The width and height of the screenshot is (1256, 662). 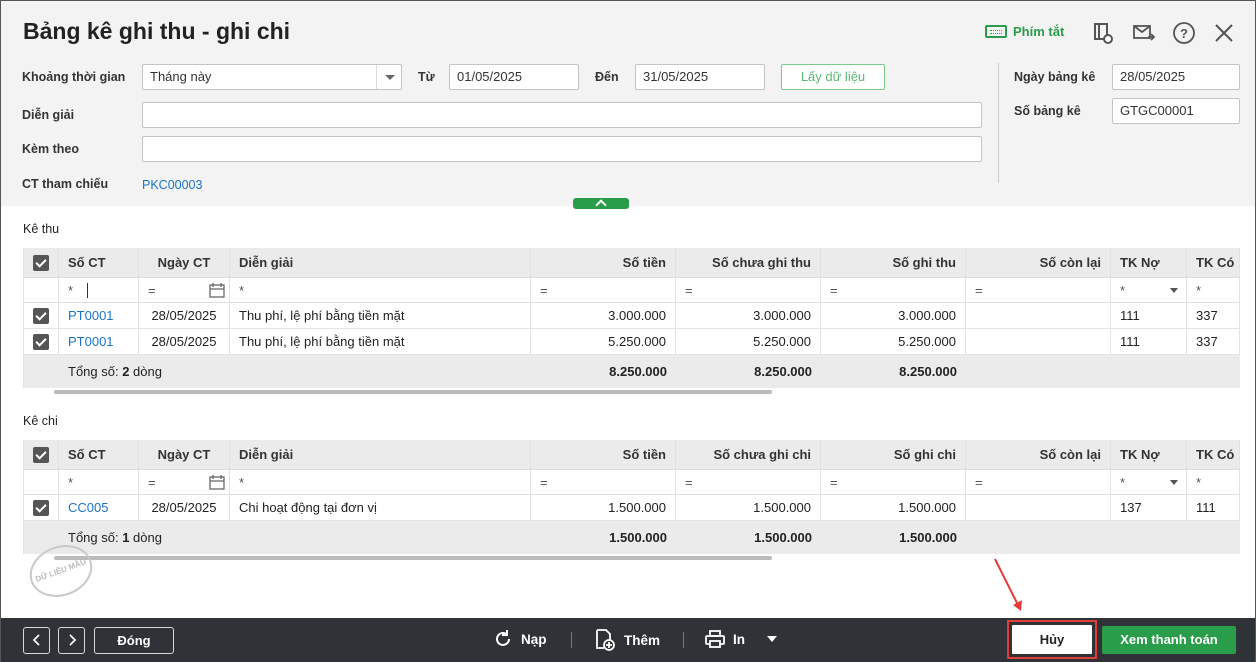 I want to click on next-button, so click(x=71, y=640).